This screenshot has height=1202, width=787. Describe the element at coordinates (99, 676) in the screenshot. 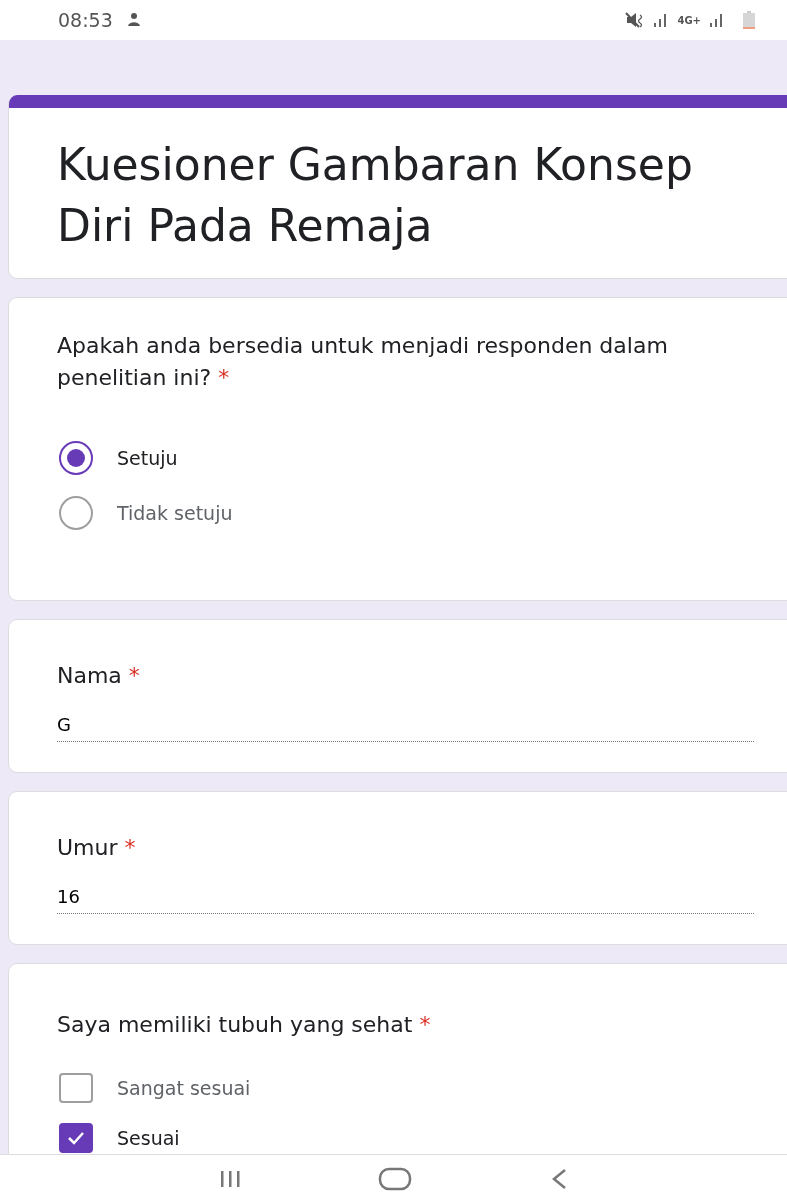

I see `question-label: Nama *` at that location.